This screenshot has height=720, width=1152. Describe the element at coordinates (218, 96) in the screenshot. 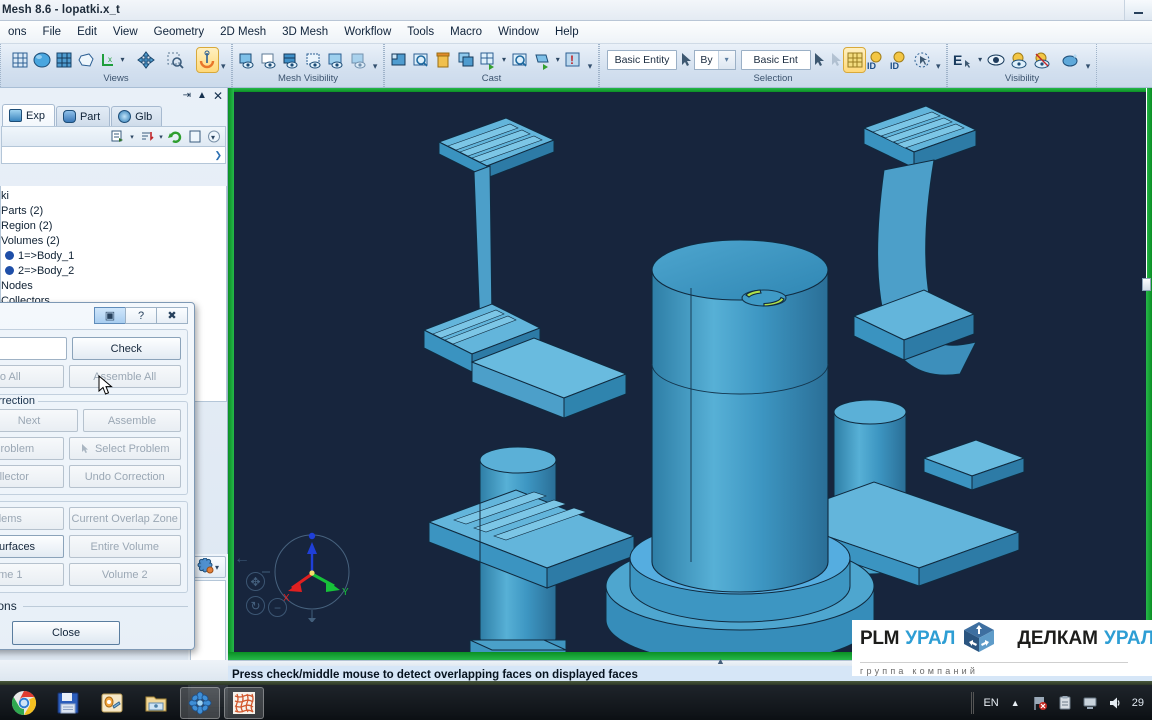

I see `close-icon: ✕` at that location.